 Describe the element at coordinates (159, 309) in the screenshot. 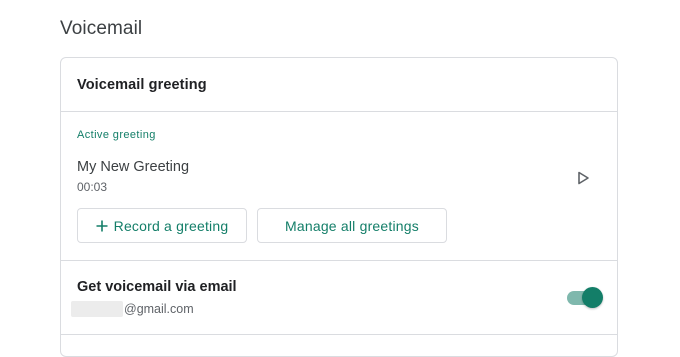

I see `email-domain: @gmail.com` at that location.